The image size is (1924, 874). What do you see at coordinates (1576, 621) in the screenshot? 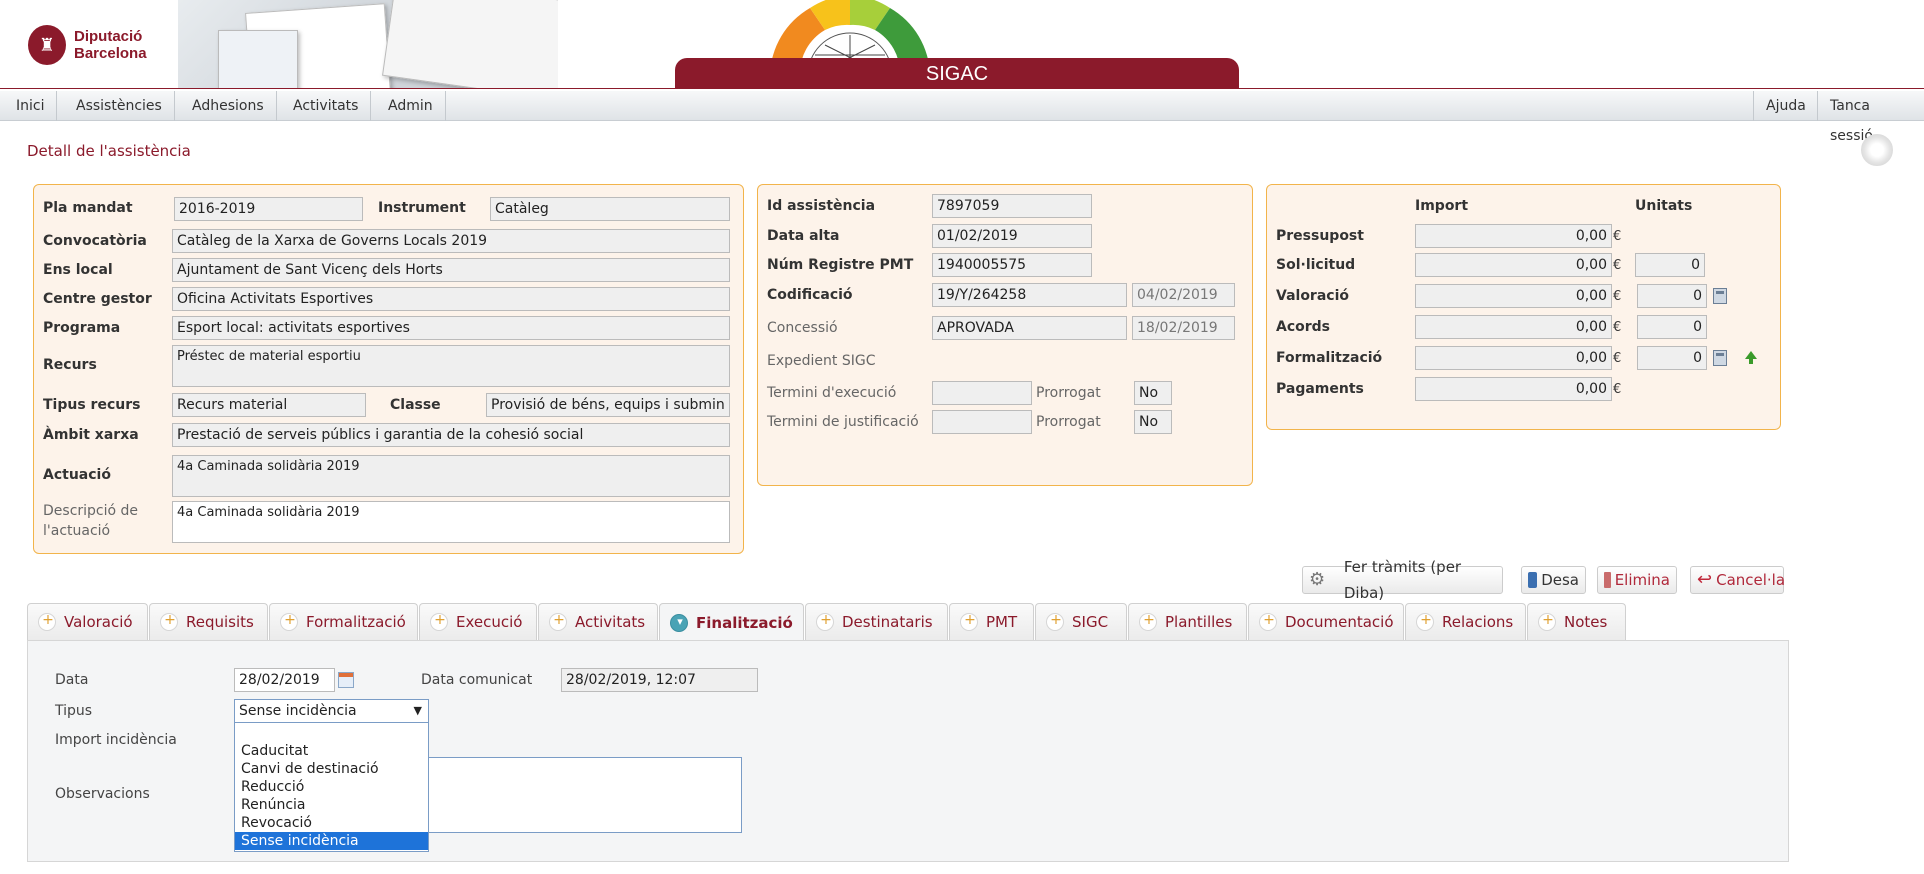
I see `tab-notes: Notes` at bounding box center [1576, 621].